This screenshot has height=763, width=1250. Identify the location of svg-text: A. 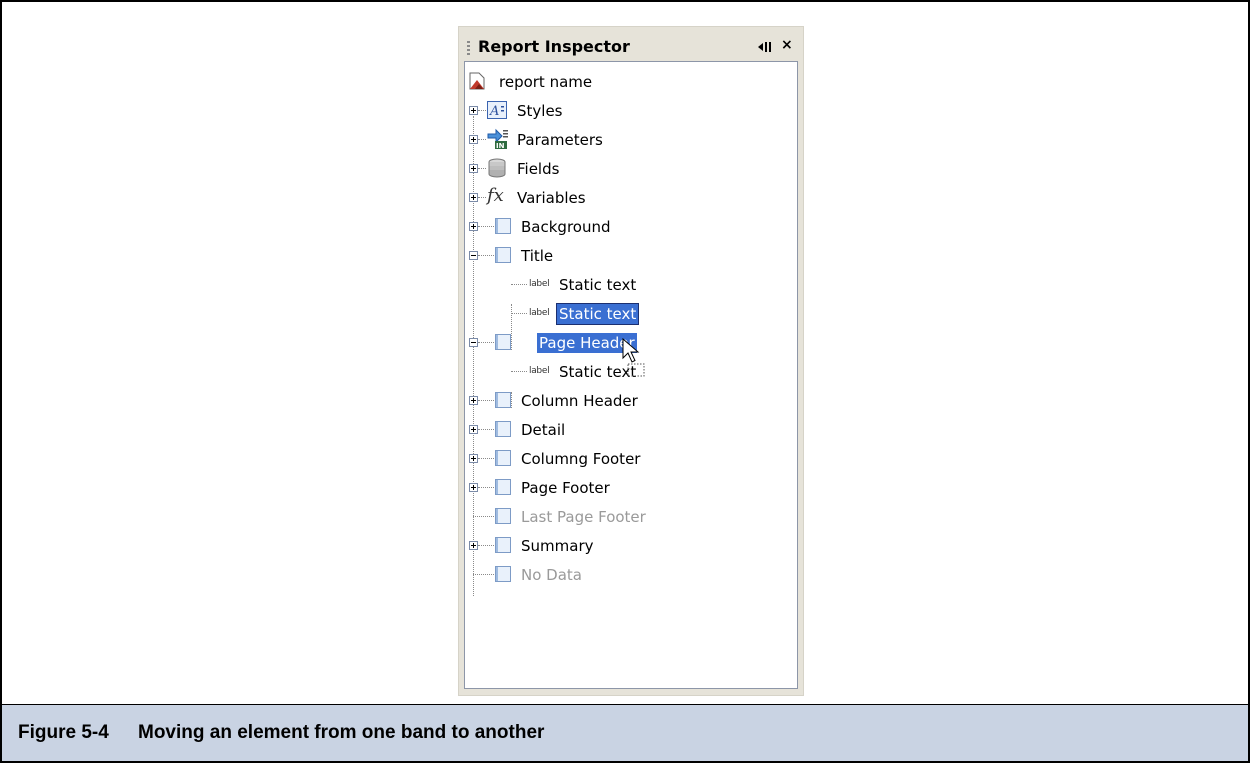
(494, 111).